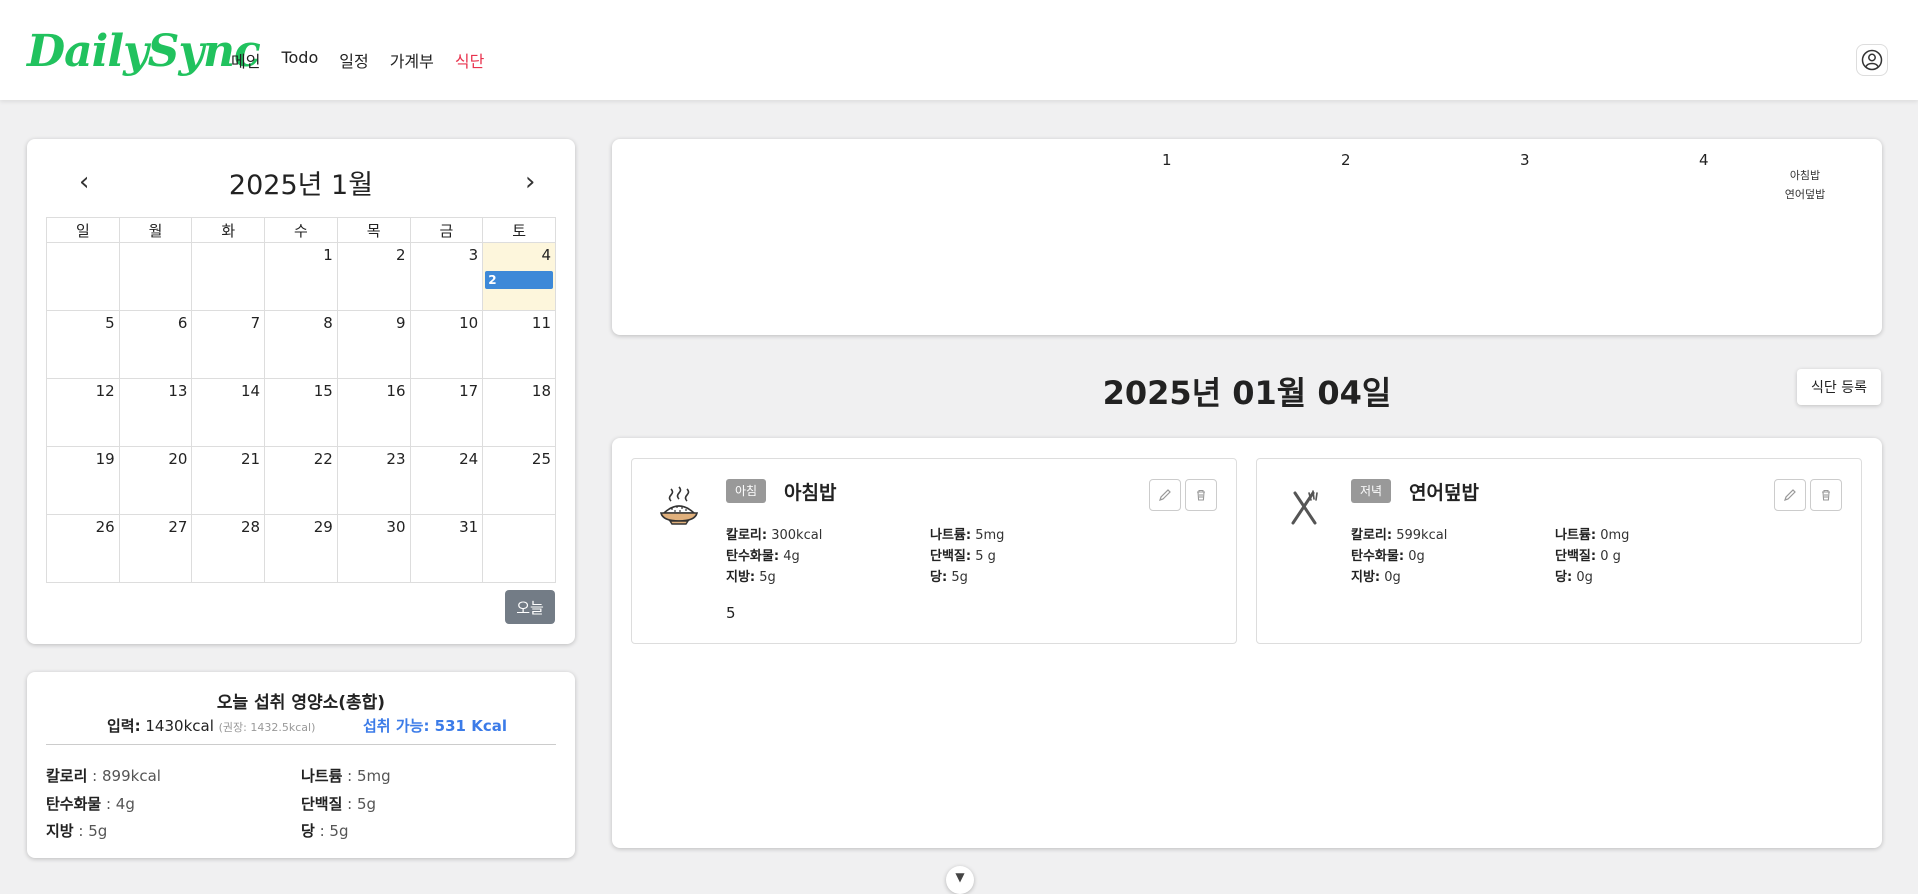 This screenshot has height=894, width=1918. Describe the element at coordinates (469, 60) in the screenshot. I see `nav-item-diet: 식단` at that location.